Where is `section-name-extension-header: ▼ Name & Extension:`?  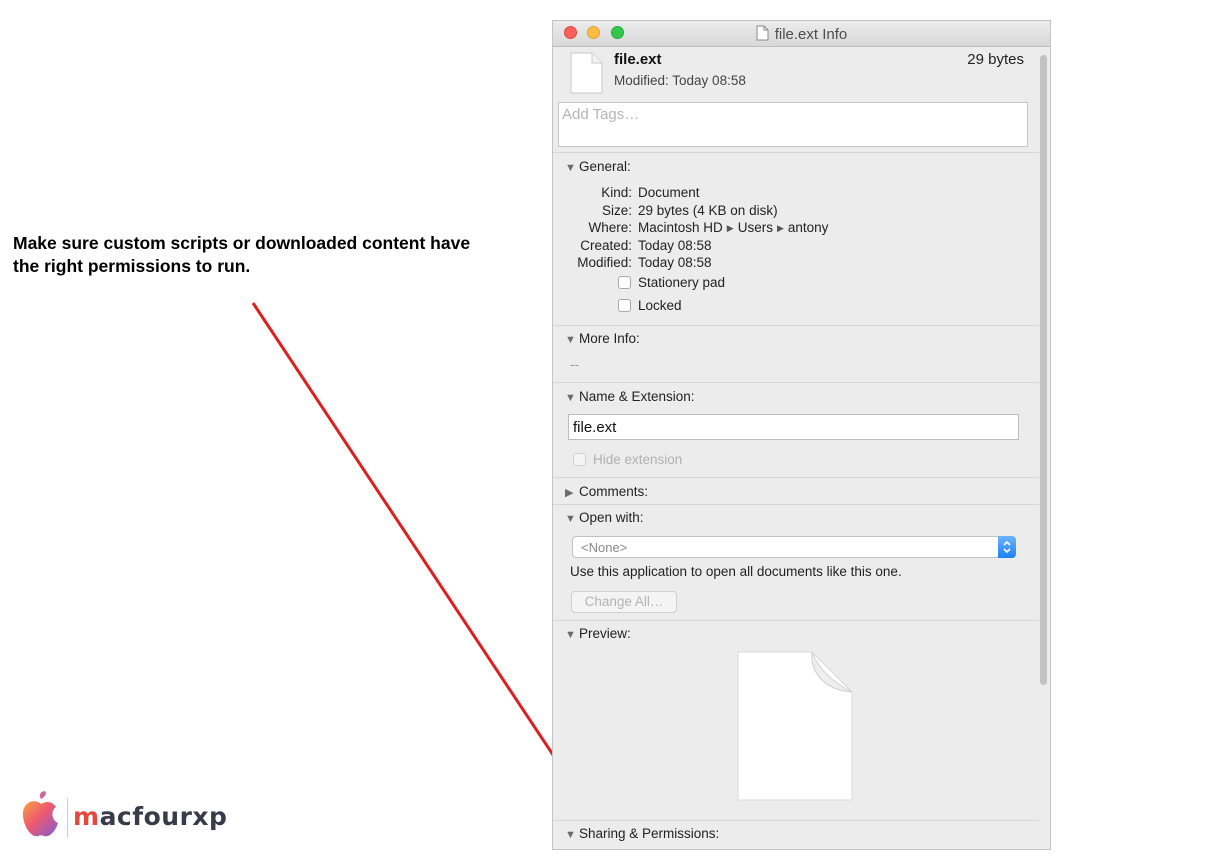
section-name-extension-header: ▼ Name & Extension: is located at coordinates (630, 396).